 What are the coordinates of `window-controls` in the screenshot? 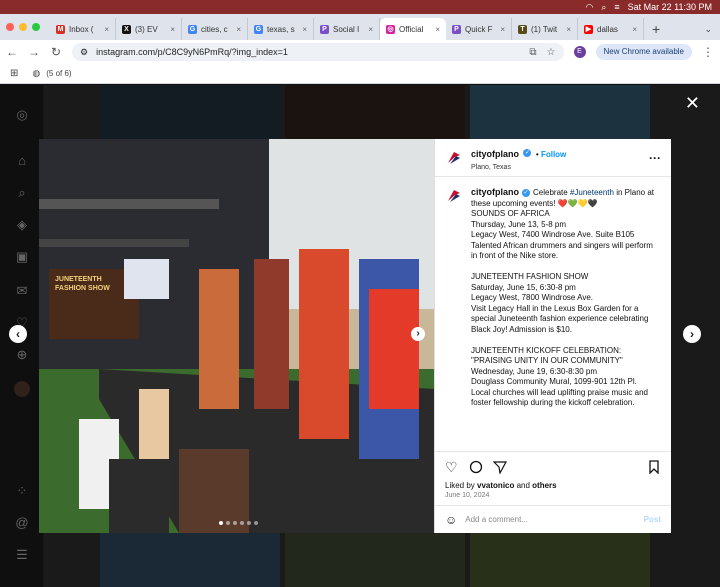 It's located at (23, 27).